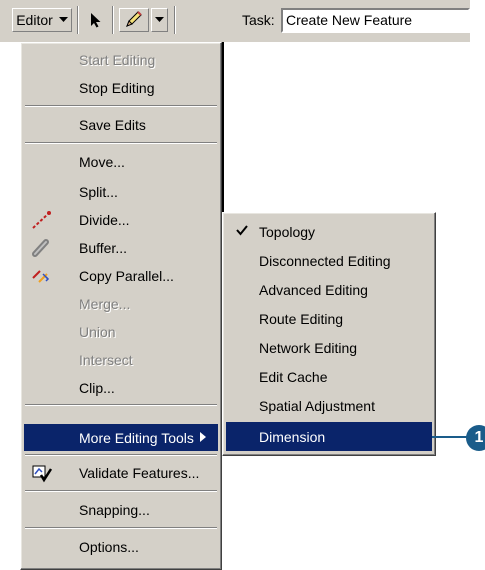 Image resolution: width=485 pixels, height=570 pixels. I want to click on edit-tool-button, so click(96, 20).